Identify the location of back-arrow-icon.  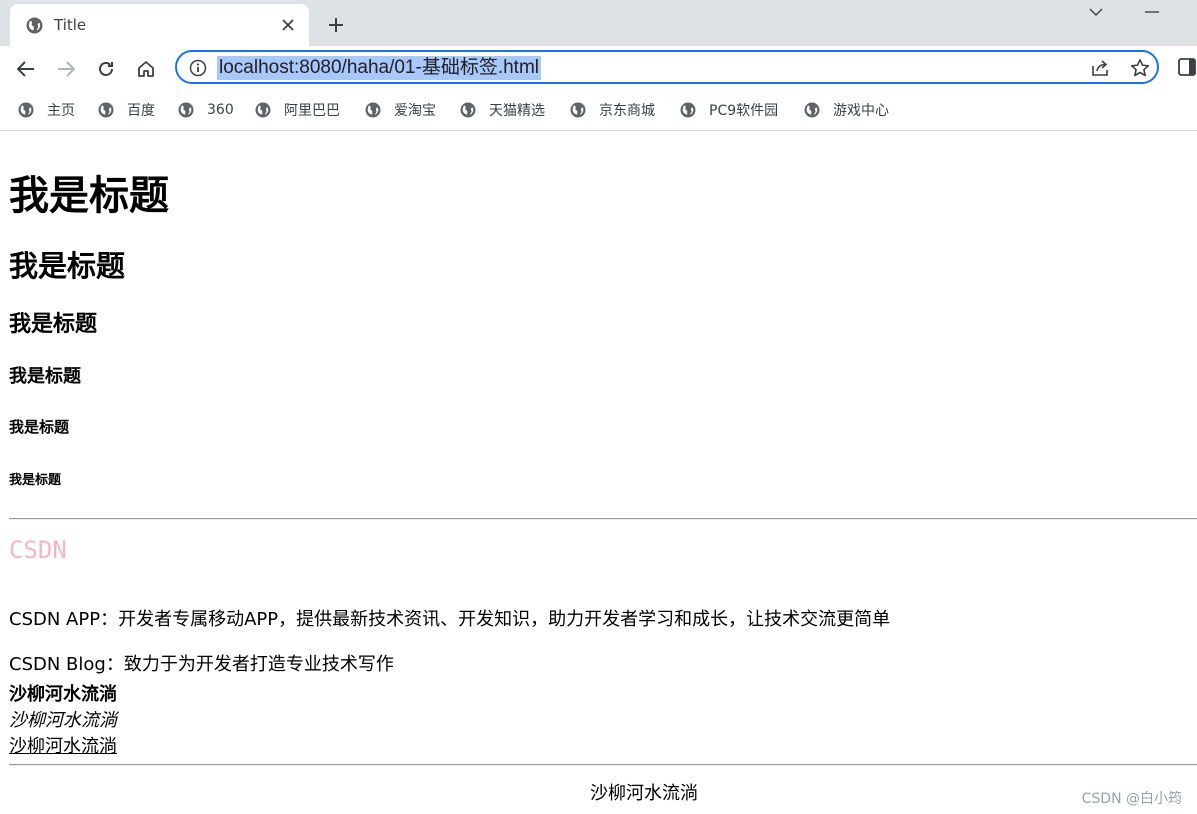
(26, 69).